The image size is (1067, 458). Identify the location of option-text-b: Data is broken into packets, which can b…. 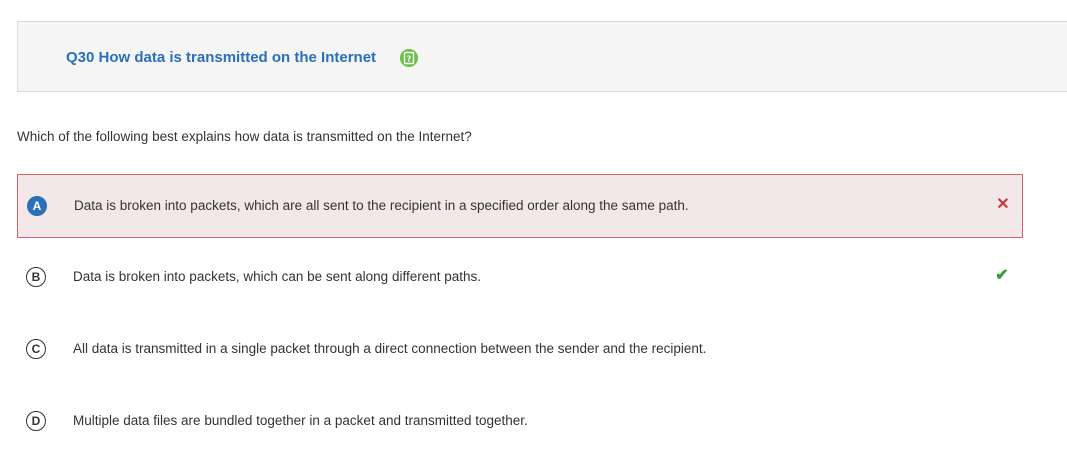
(277, 276).